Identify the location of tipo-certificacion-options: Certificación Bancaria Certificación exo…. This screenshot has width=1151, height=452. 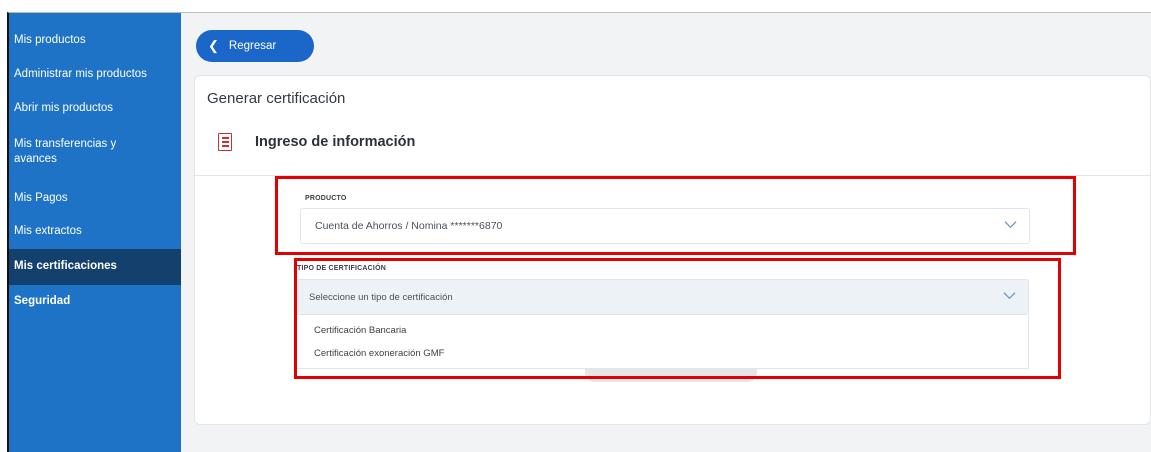
(662, 342).